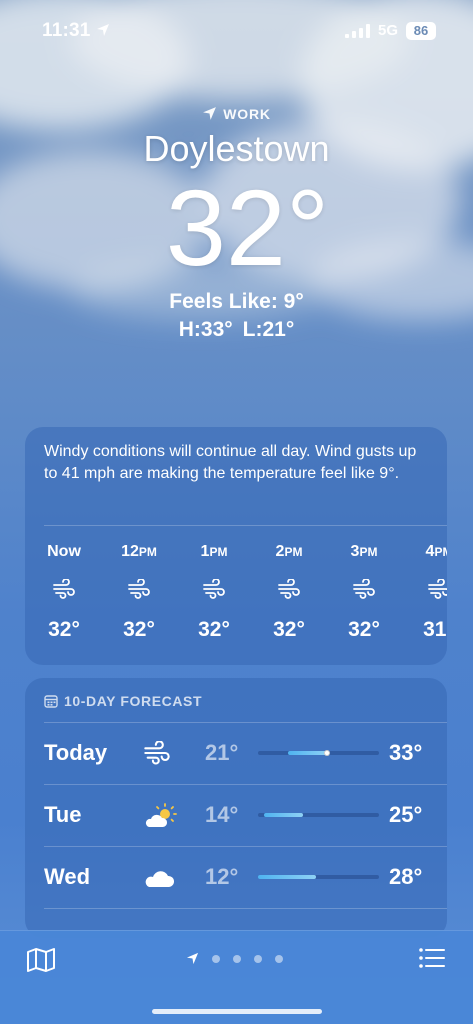 The width and height of the screenshot is (473, 1024). I want to click on cellular-signal-icon, so click(357, 31).